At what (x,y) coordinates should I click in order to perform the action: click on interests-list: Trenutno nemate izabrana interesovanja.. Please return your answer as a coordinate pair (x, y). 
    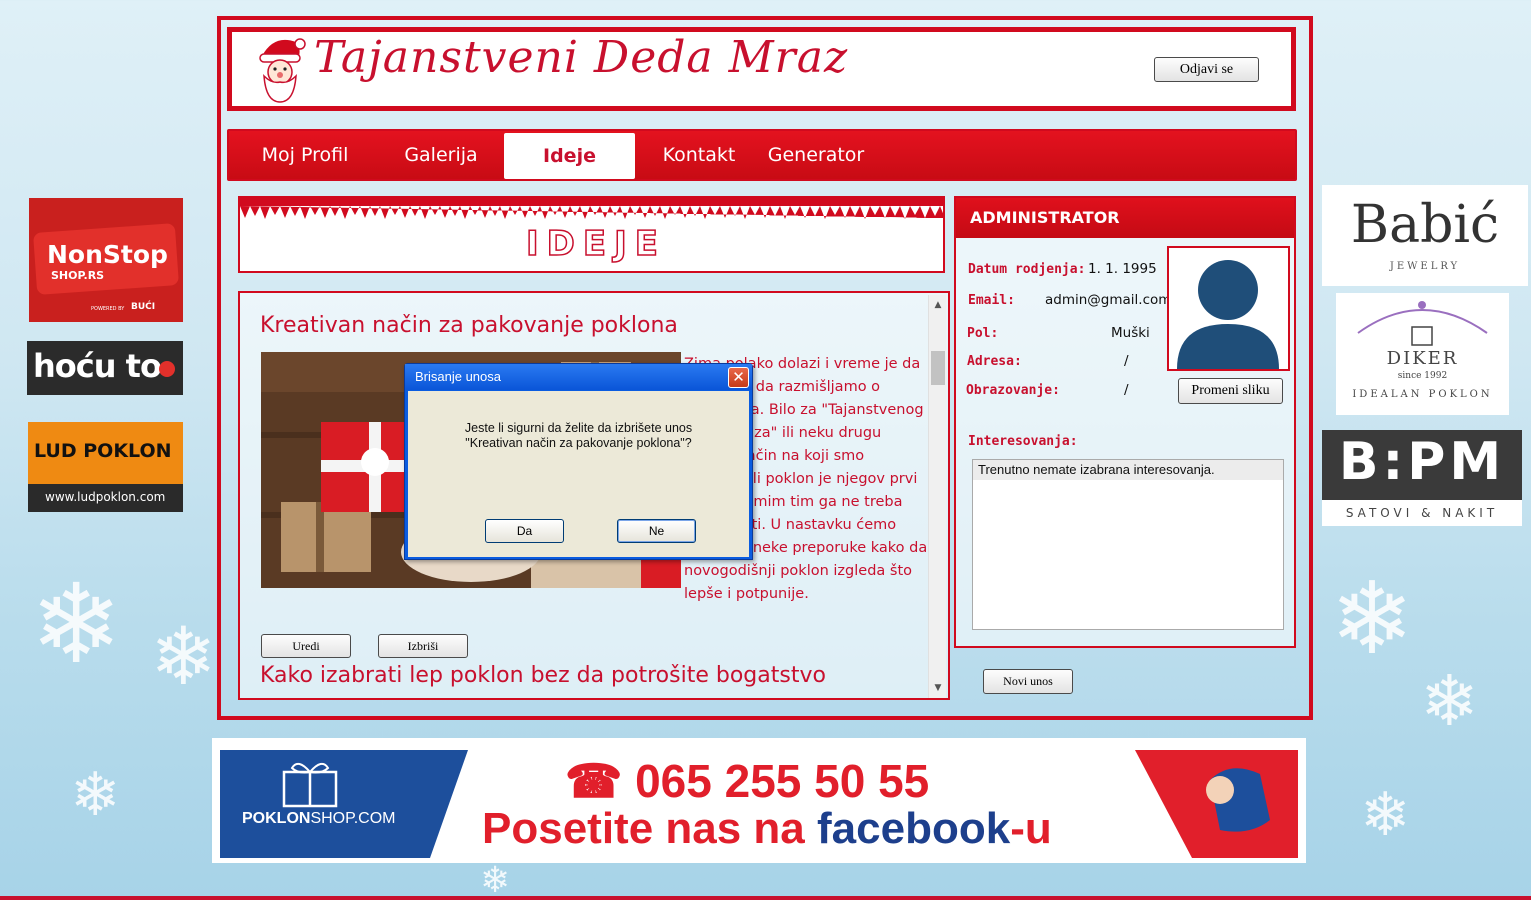
    Looking at the image, I should click on (1128, 544).